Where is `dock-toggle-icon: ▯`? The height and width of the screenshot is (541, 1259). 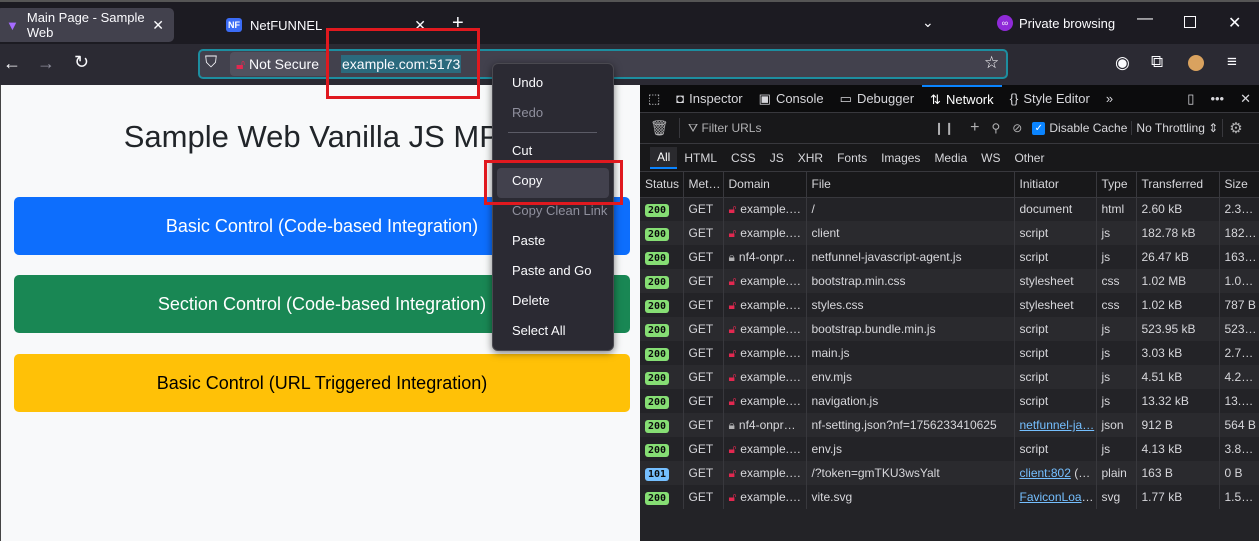 dock-toggle-icon: ▯ is located at coordinates (1190, 99).